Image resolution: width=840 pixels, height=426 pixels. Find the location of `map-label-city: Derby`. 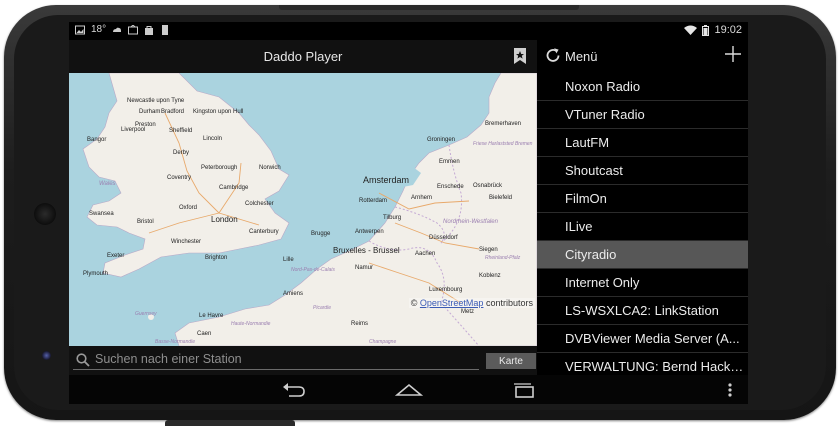

map-label-city: Derby is located at coordinates (181, 153).